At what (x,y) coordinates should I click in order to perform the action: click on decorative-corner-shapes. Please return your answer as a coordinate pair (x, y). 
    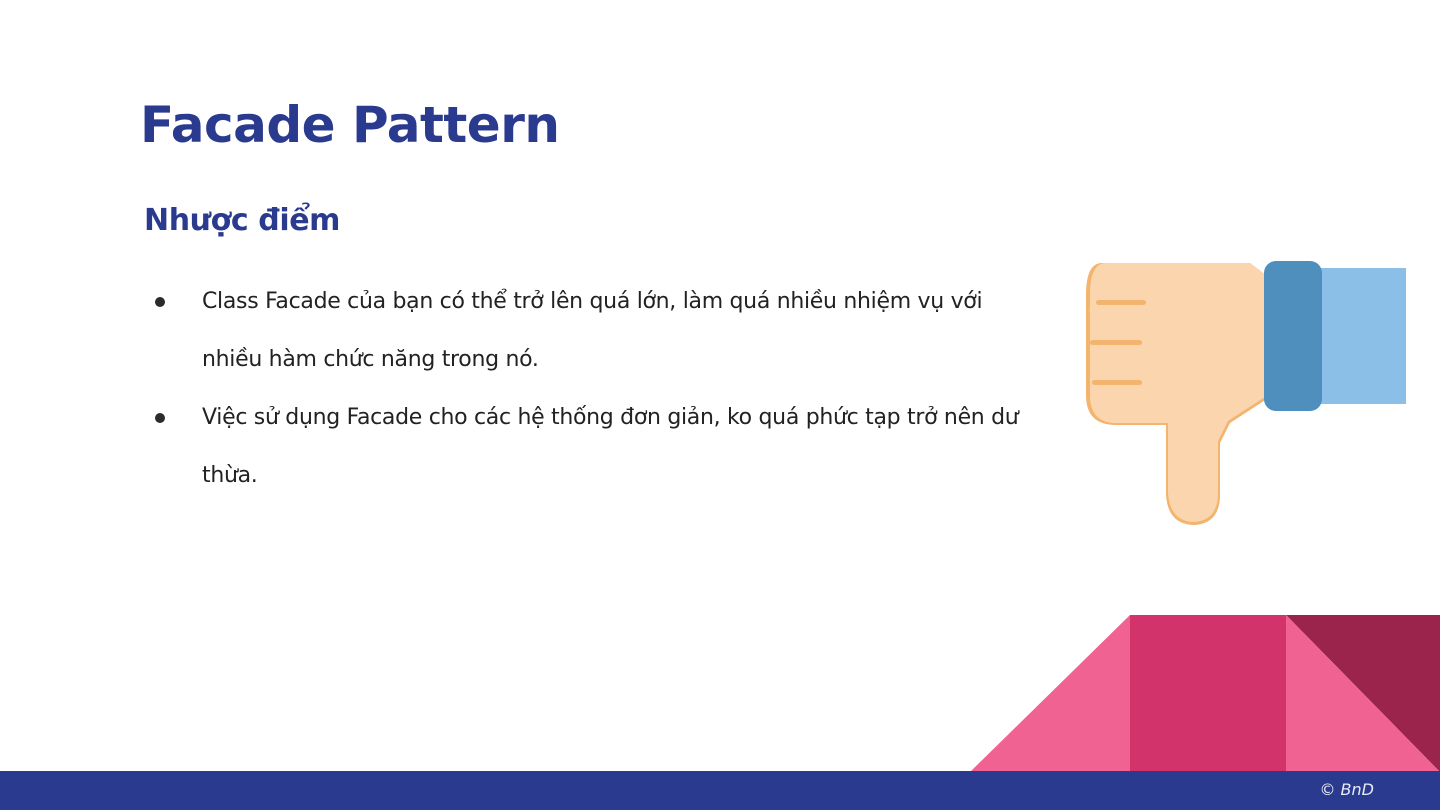
    Looking at the image, I should click on (1205, 693).